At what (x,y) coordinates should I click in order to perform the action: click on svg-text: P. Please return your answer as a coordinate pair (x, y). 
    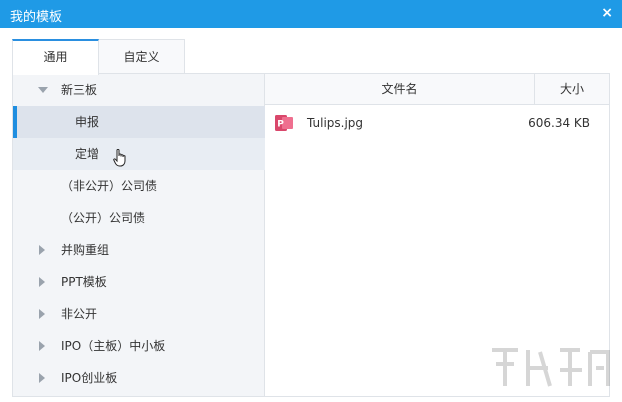
    Looking at the image, I should click on (280, 125).